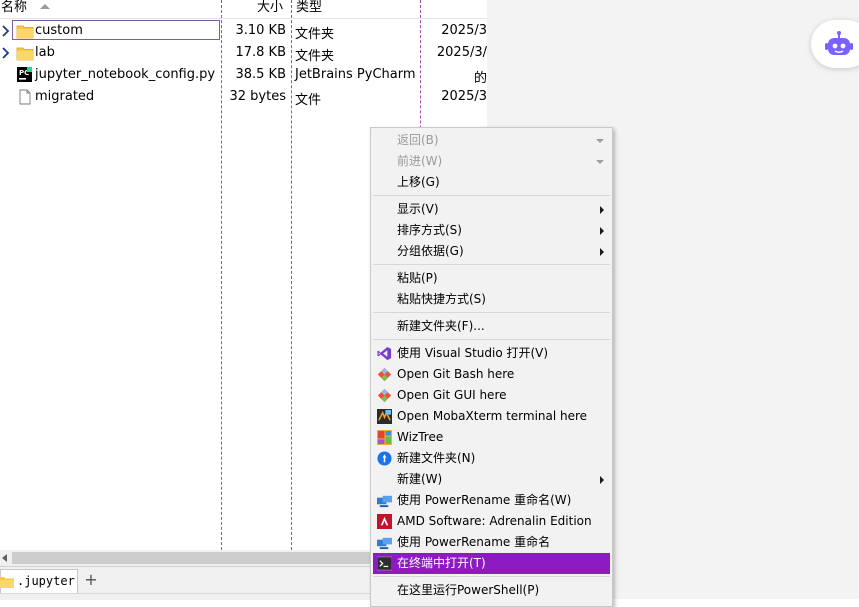 Image resolution: width=859 pixels, height=607 pixels. I want to click on menu-item-open-visual-studio: 使用 Visual Studio 打开(V), so click(491, 353).